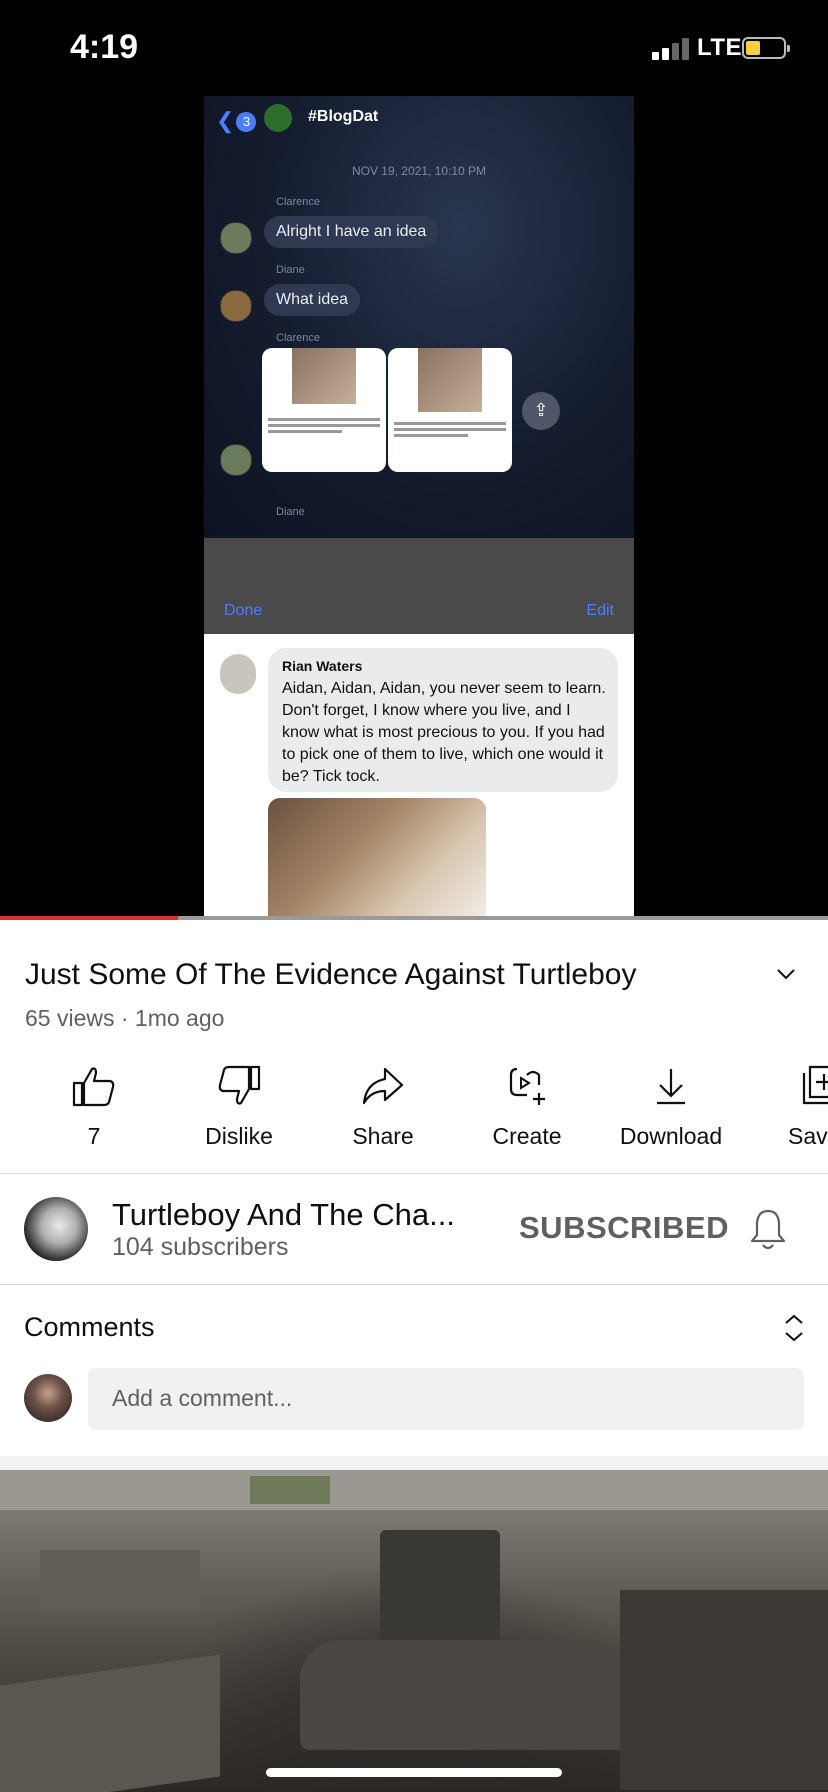 This screenshot has width=828, height=1792. Describe the element at coordinates (383, 1136) in the screenshot. I see `share-label: Share` at that location.